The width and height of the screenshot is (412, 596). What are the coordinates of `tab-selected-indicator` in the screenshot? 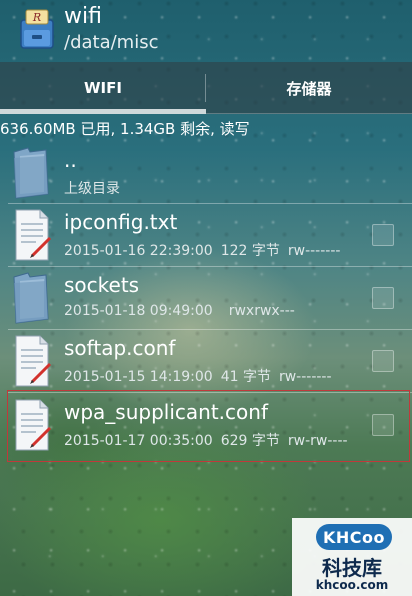 It's located at (103, 111).